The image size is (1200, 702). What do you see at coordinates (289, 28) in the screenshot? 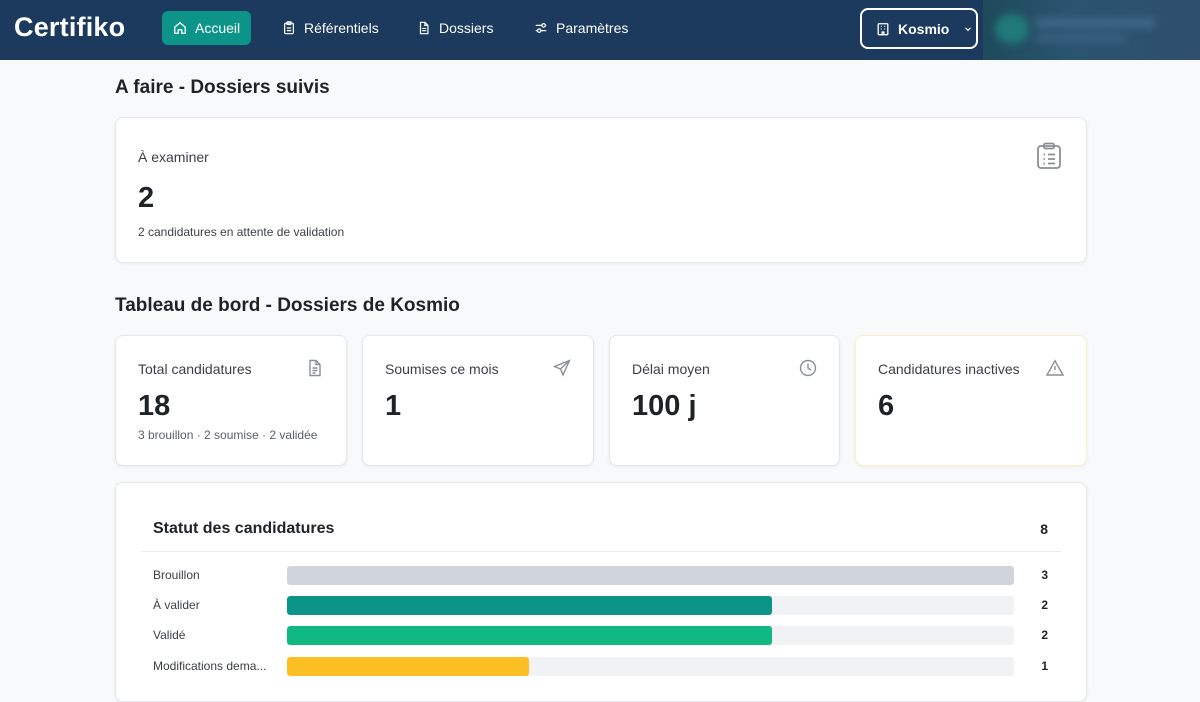
I see `clipboard-icon` at bounding box center [289, 28].